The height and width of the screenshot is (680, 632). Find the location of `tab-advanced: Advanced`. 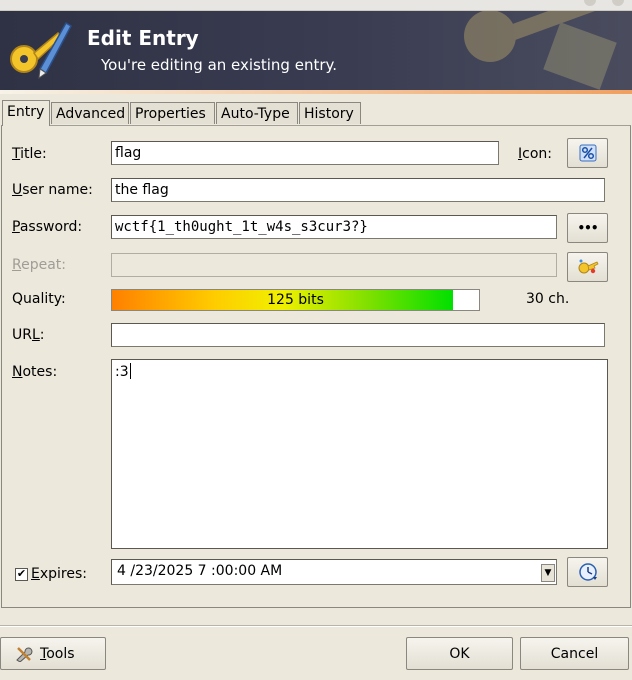

tab-advanced: Advanced is located at coordinates (90, 113).